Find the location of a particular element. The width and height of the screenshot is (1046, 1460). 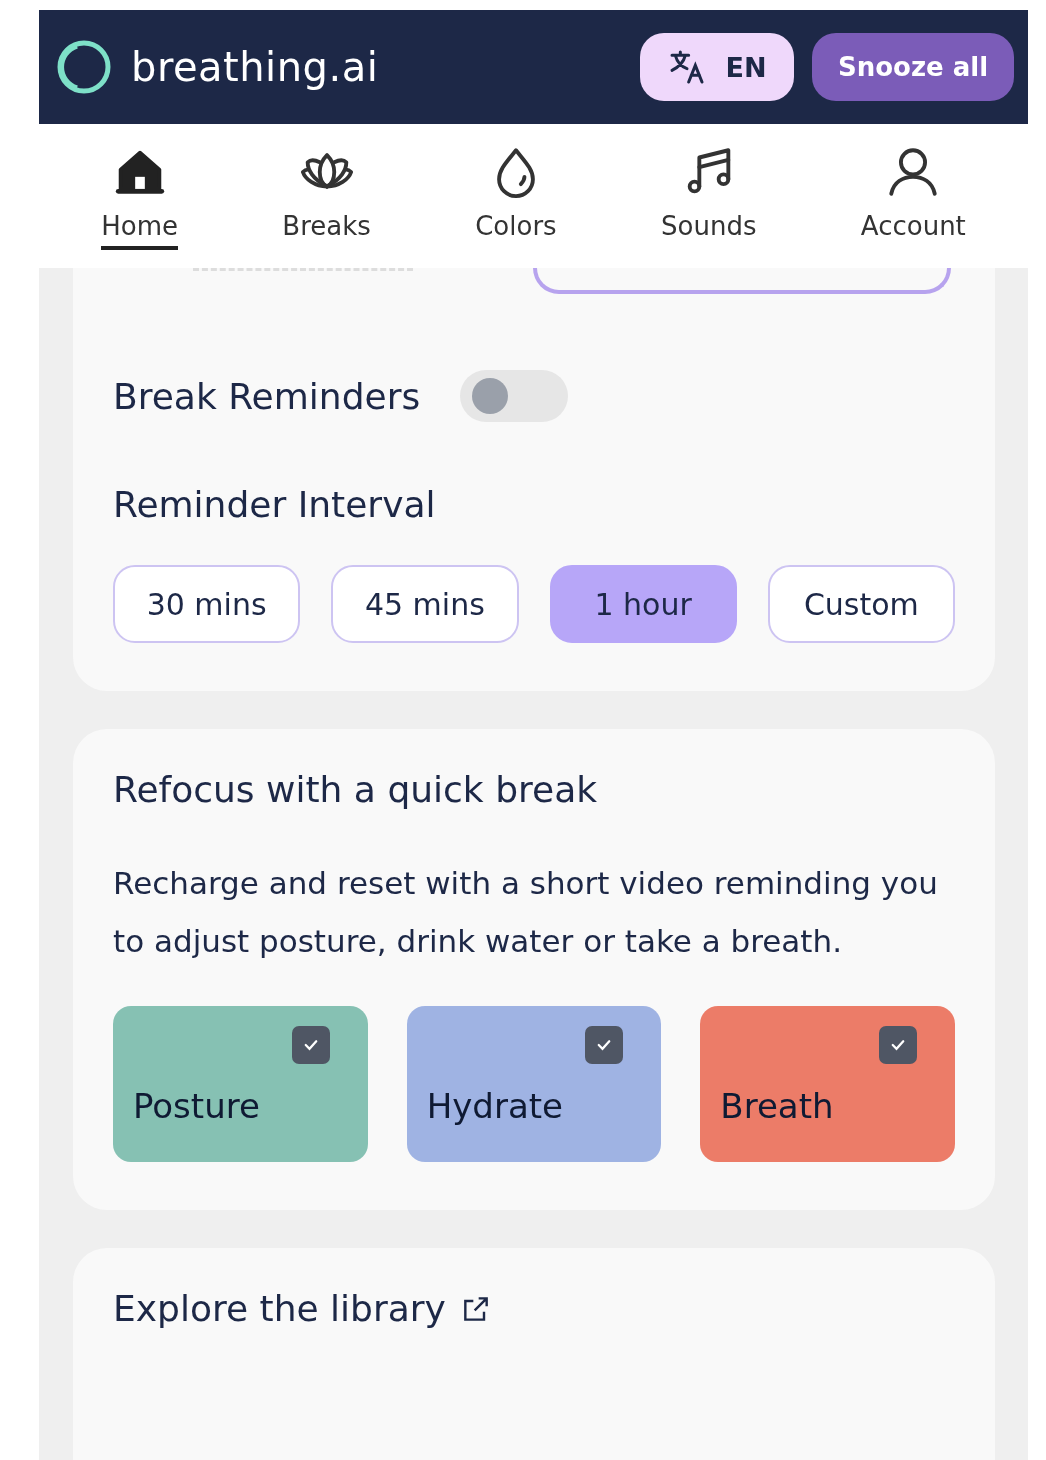

nav-tab: Colors is located at coordinates (516, 196).